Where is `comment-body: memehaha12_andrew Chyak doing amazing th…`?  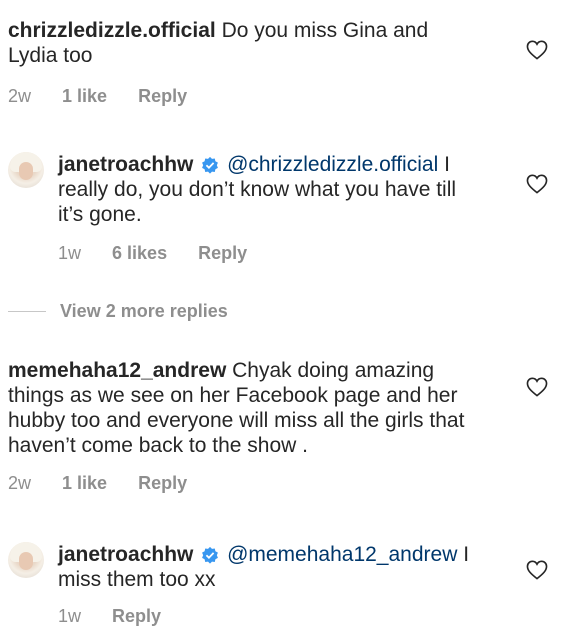
comment-body: memehaha12_andrew Chyak doing amazing th… is located at coordinates (243, 408).